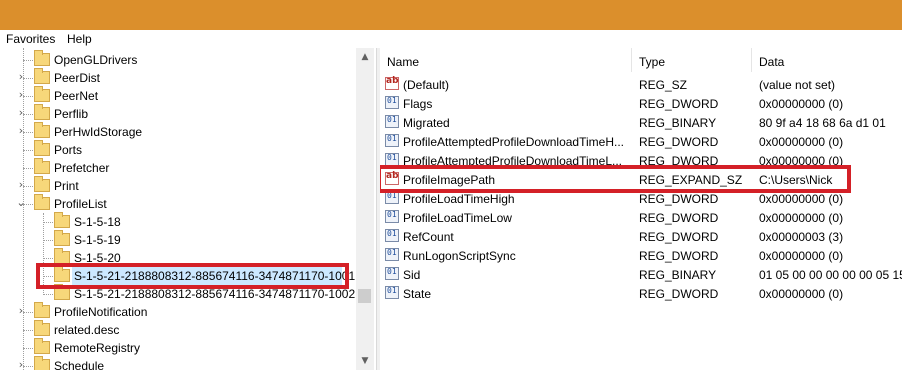 The width and height of the screenshot is (902, 370). Describe the element at coordinates (364, 296) in the screenshot. I see `scroll-thumb` at that location.